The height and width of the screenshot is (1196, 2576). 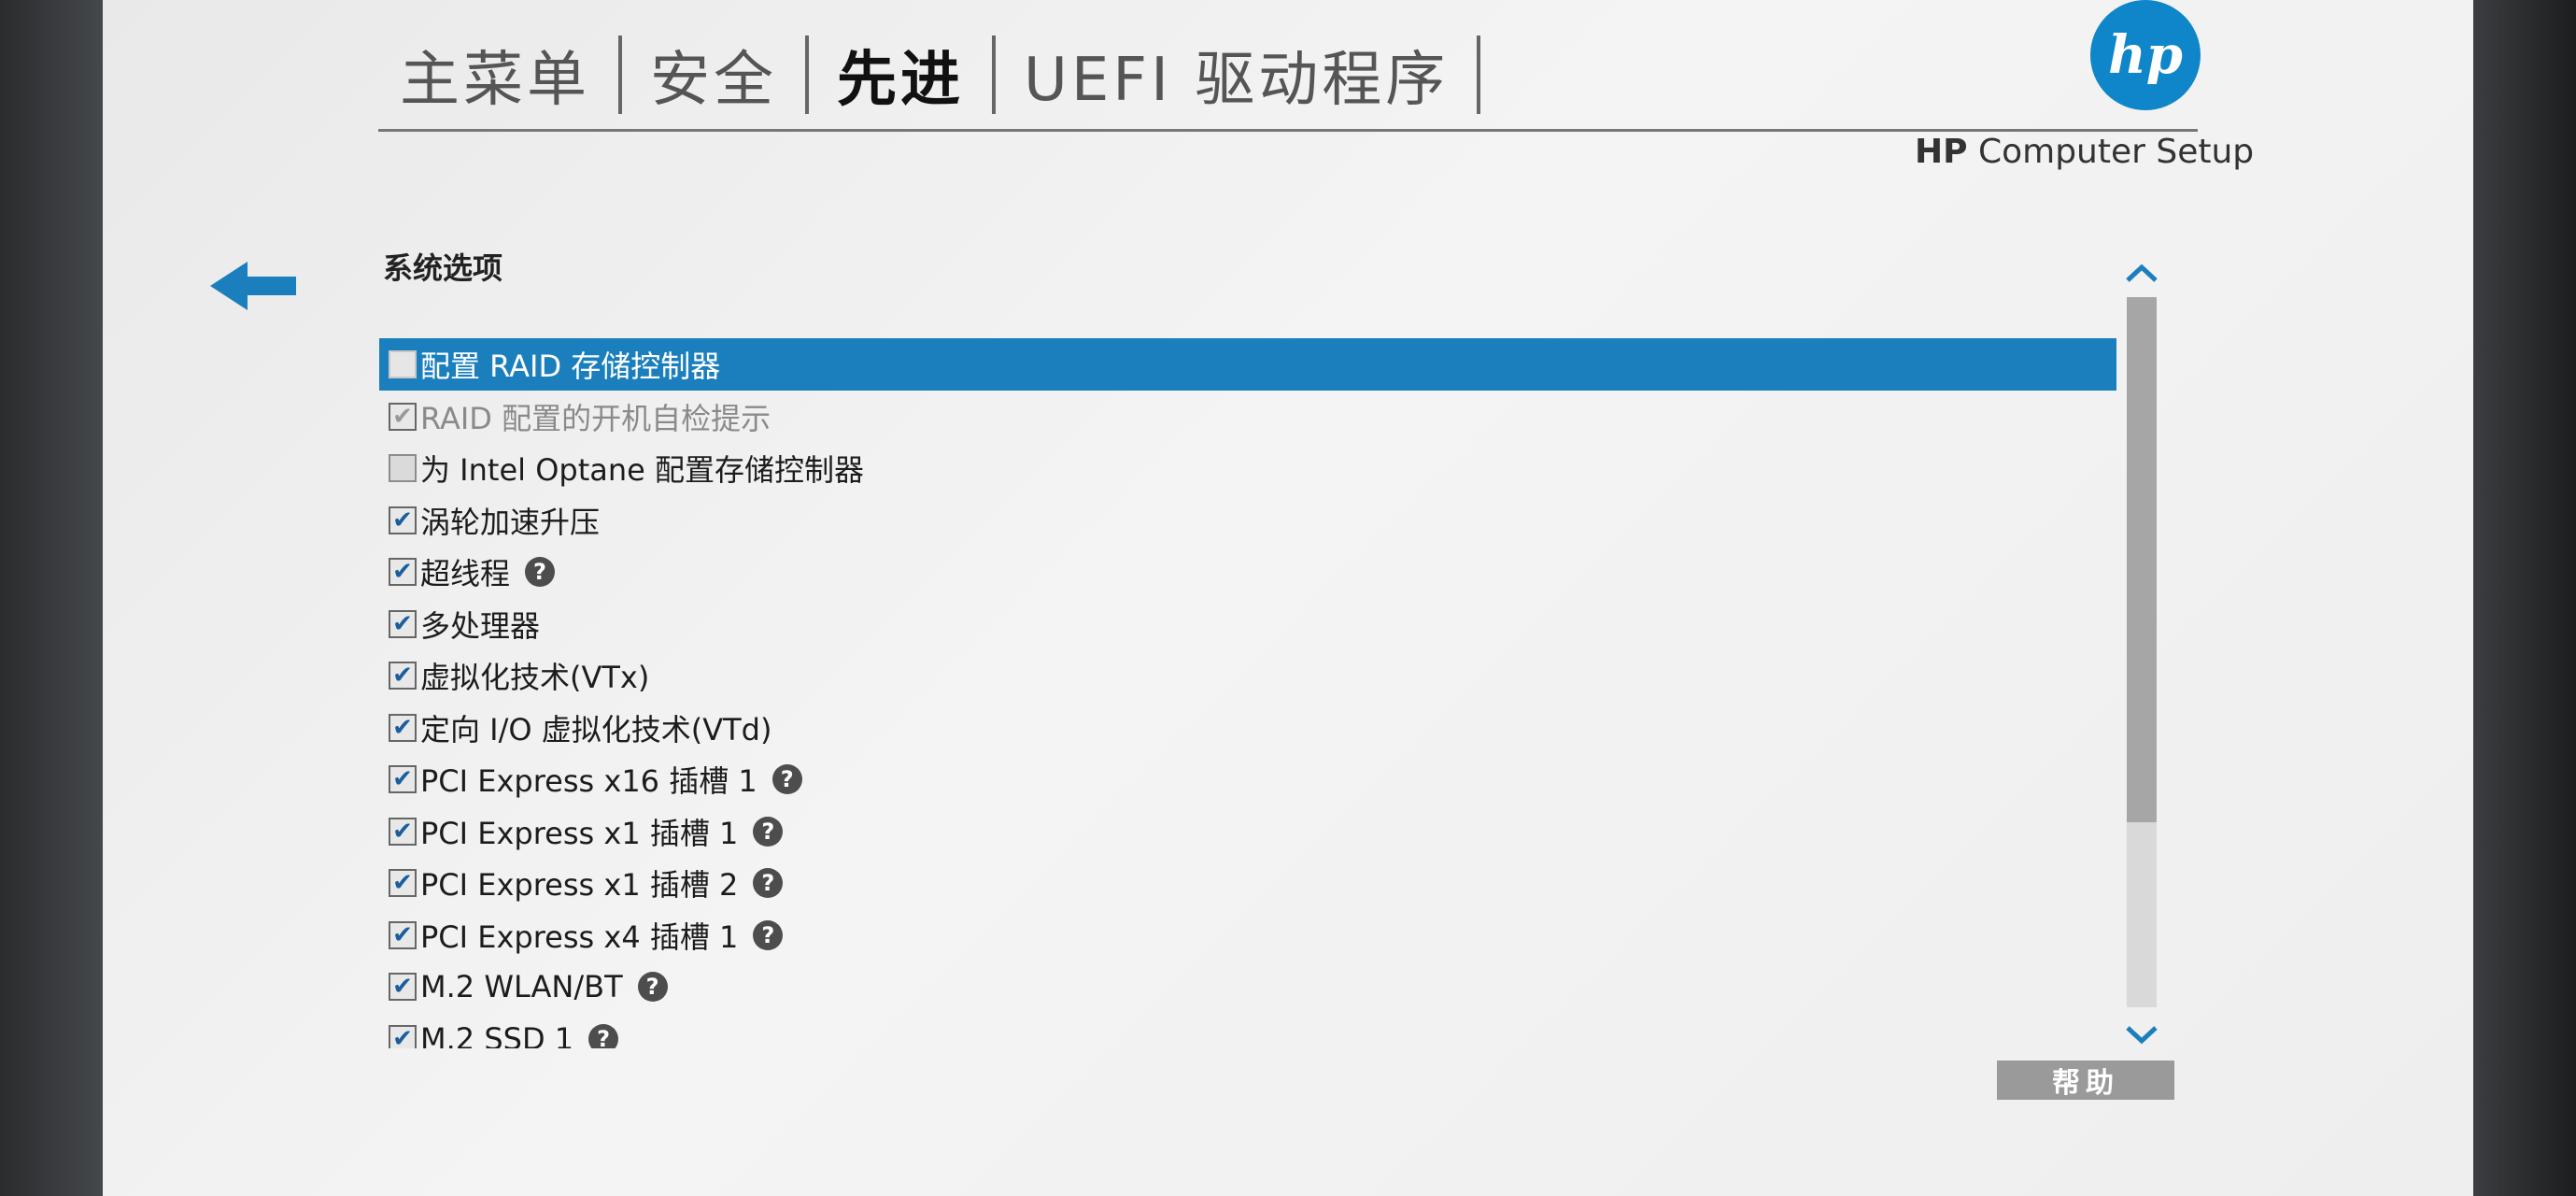 What do you see at coordinates (579, 885) in the screenshot?
I see `option-label: PCI Express x1 插槽 2` at bounding box center [579, 885].